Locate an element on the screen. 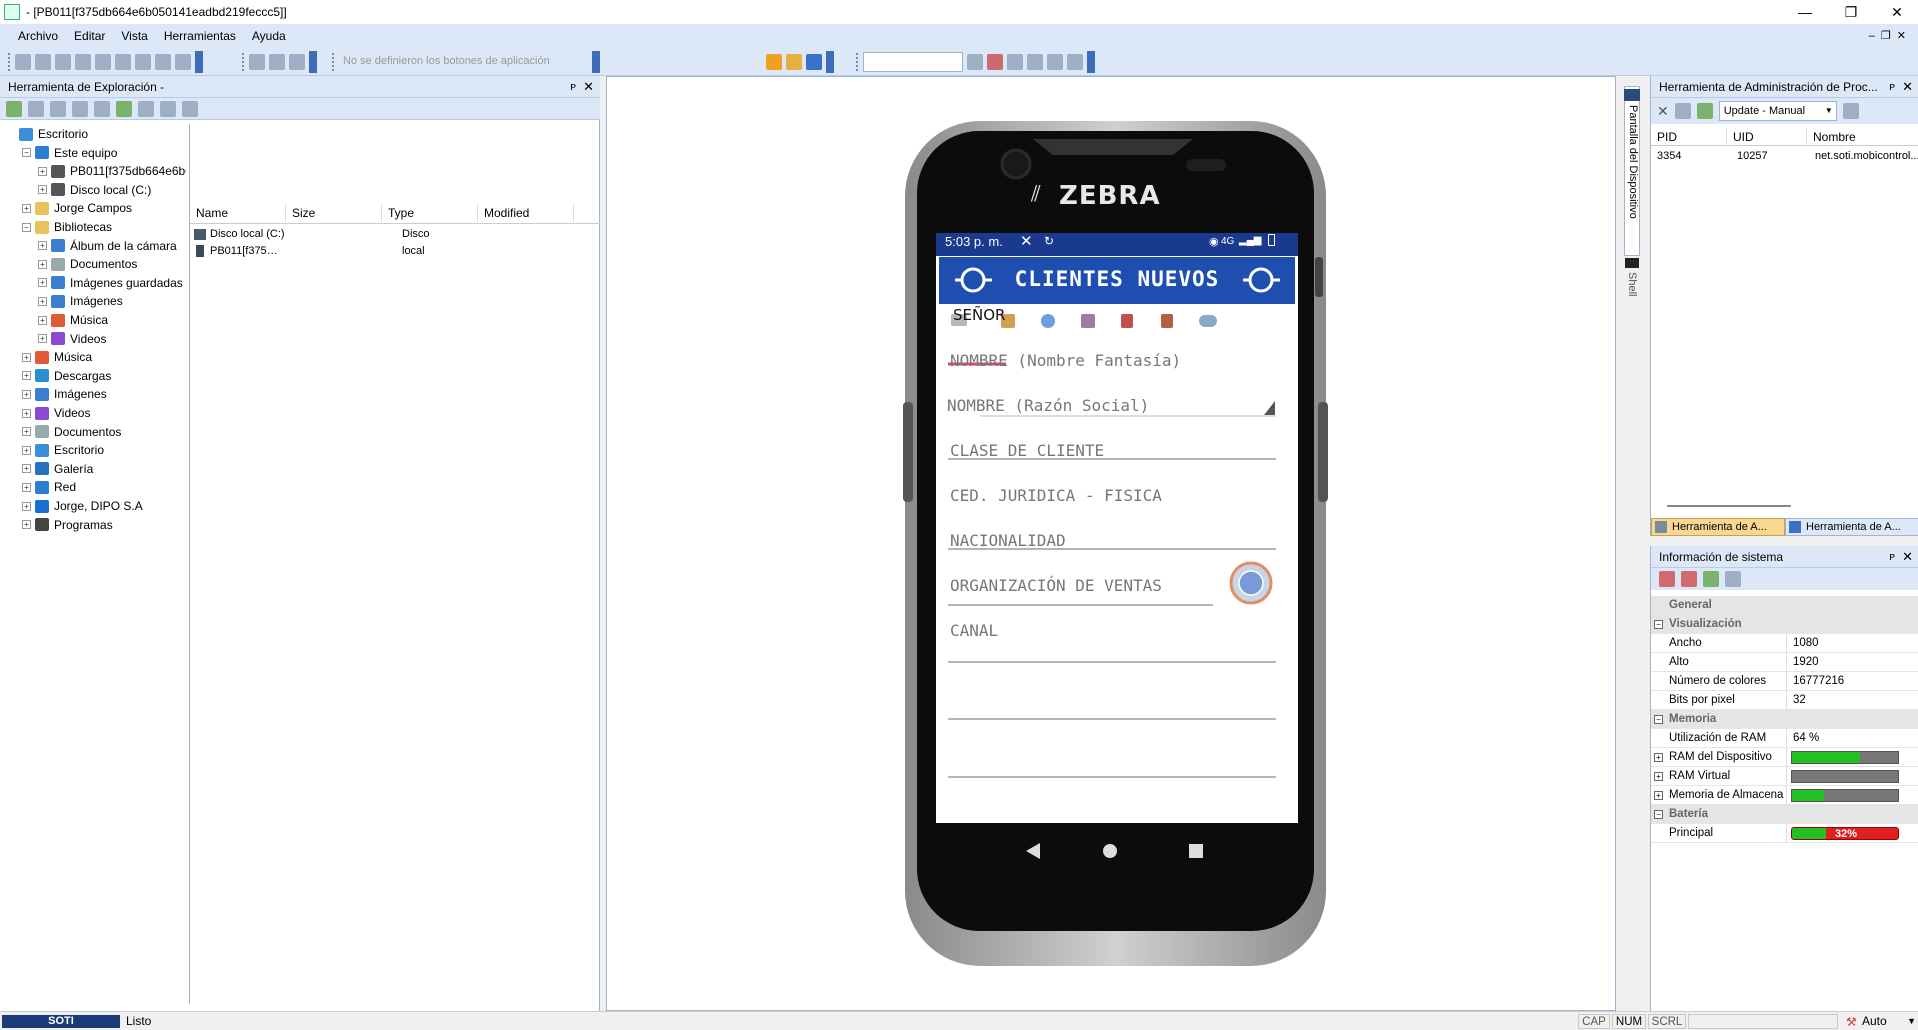  menu-archivo: Archivo is located at coordinates (38, 36).